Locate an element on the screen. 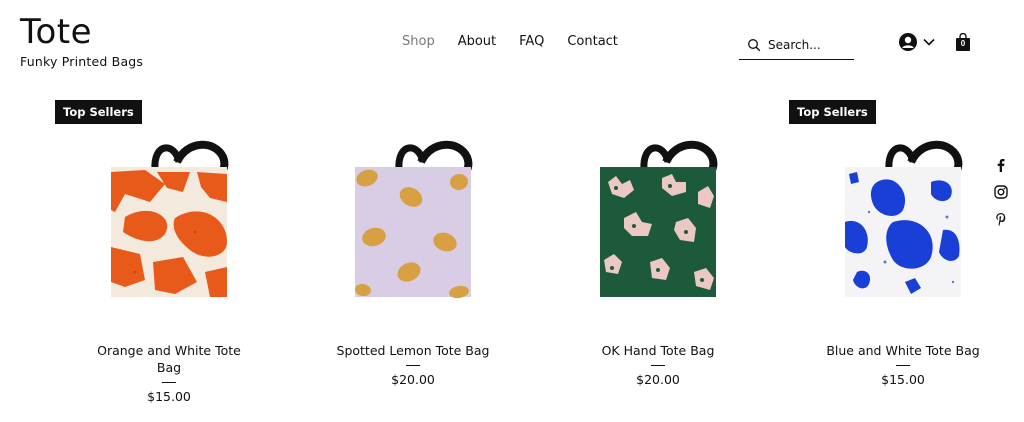 The height and width of the screenshot is (422, 1024). site-subtitle: Funky Printed Bags is located at coordinates (82, 61).